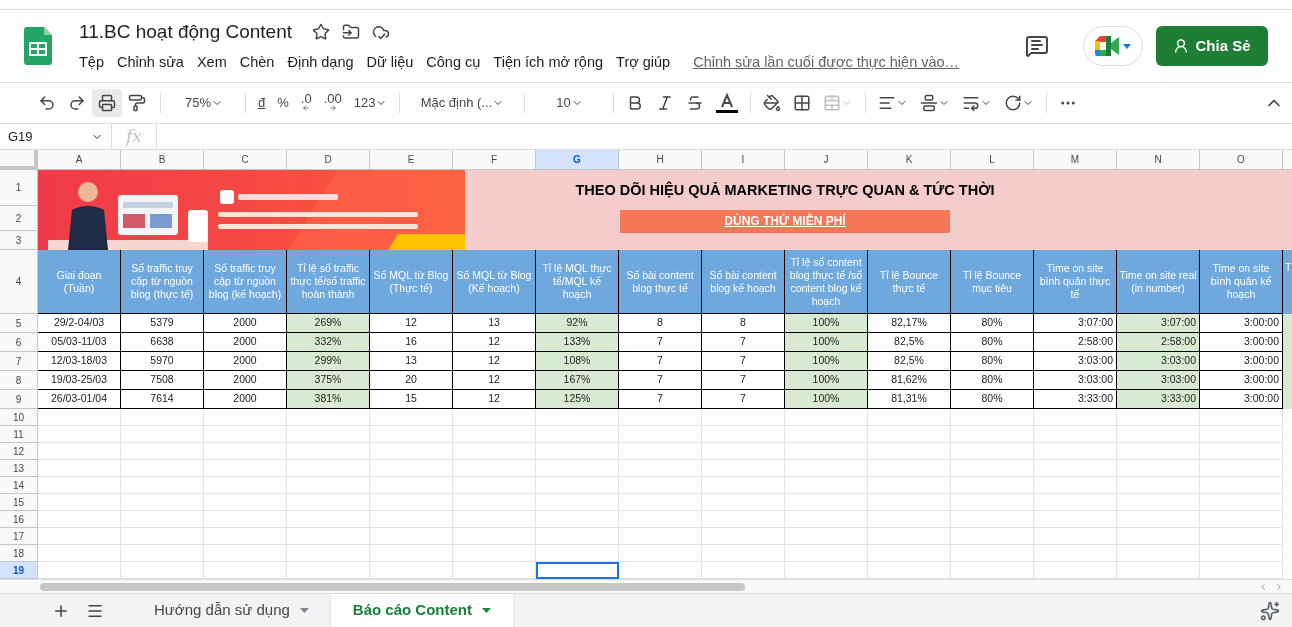 This screenshot has width=1292, height=627. Describe the element at coordinates (320, 63) in the screenshot. I see `menu-item: Định dạng` at that location.